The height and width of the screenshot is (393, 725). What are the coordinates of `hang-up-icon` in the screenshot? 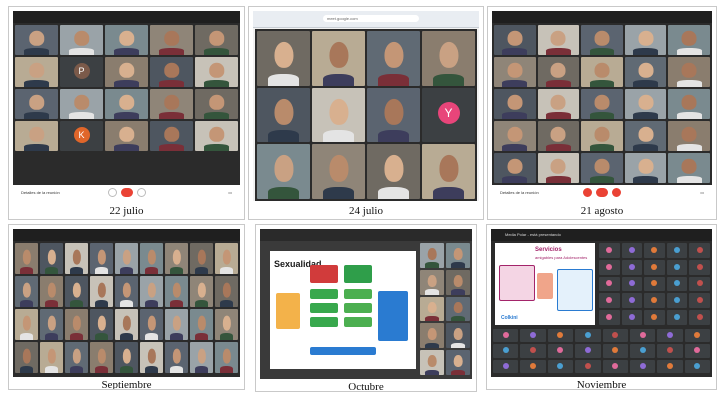 It's located at (602, 192).